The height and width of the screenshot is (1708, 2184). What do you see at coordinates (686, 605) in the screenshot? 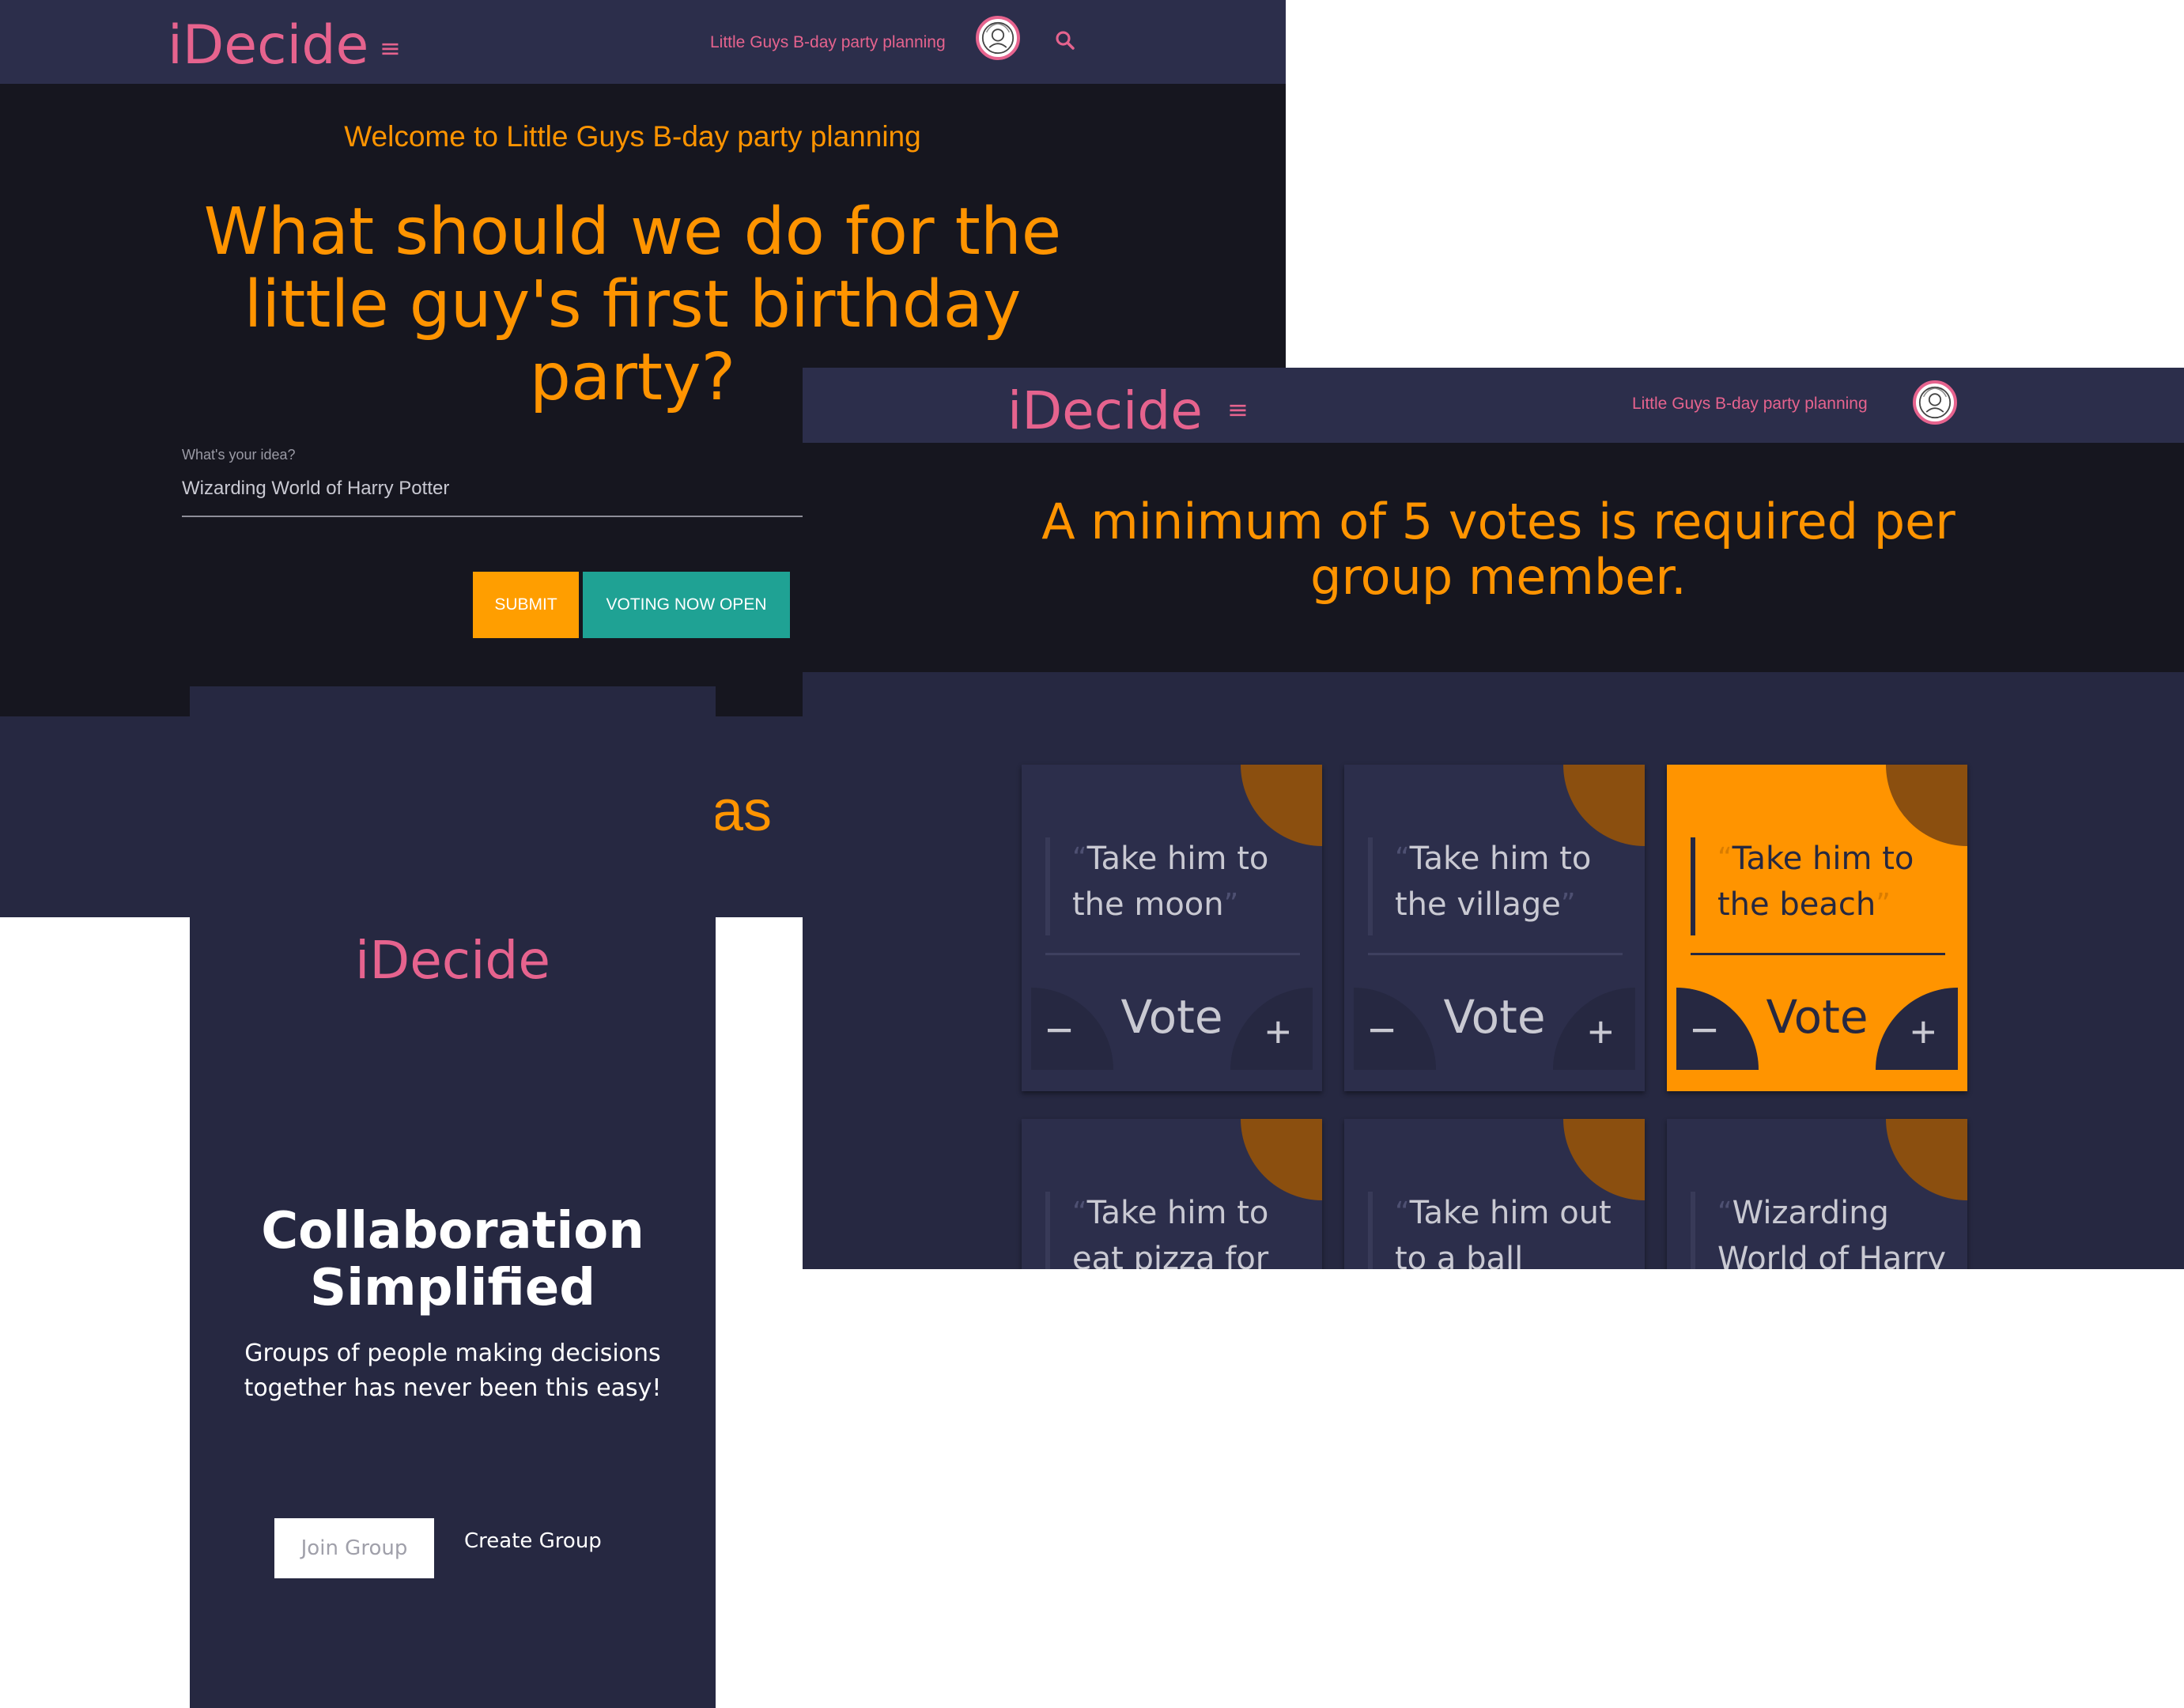
I see `voting-open-button: VOTING NOW OPEN` at bounding box center [686, 605].